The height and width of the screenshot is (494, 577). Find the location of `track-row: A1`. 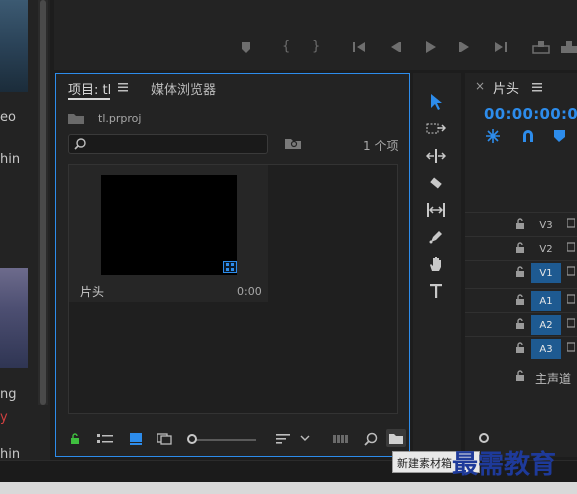

track-row: A1 is located at coordinates (521, 300).